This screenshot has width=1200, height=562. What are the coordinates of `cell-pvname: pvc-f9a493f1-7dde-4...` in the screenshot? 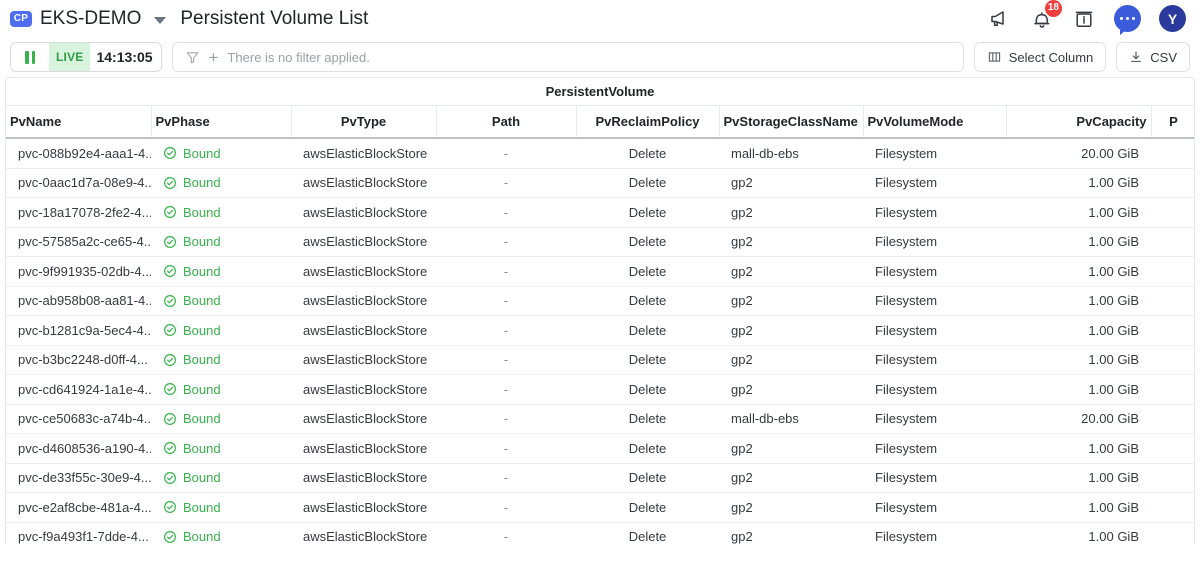 It's located at (78, 533).